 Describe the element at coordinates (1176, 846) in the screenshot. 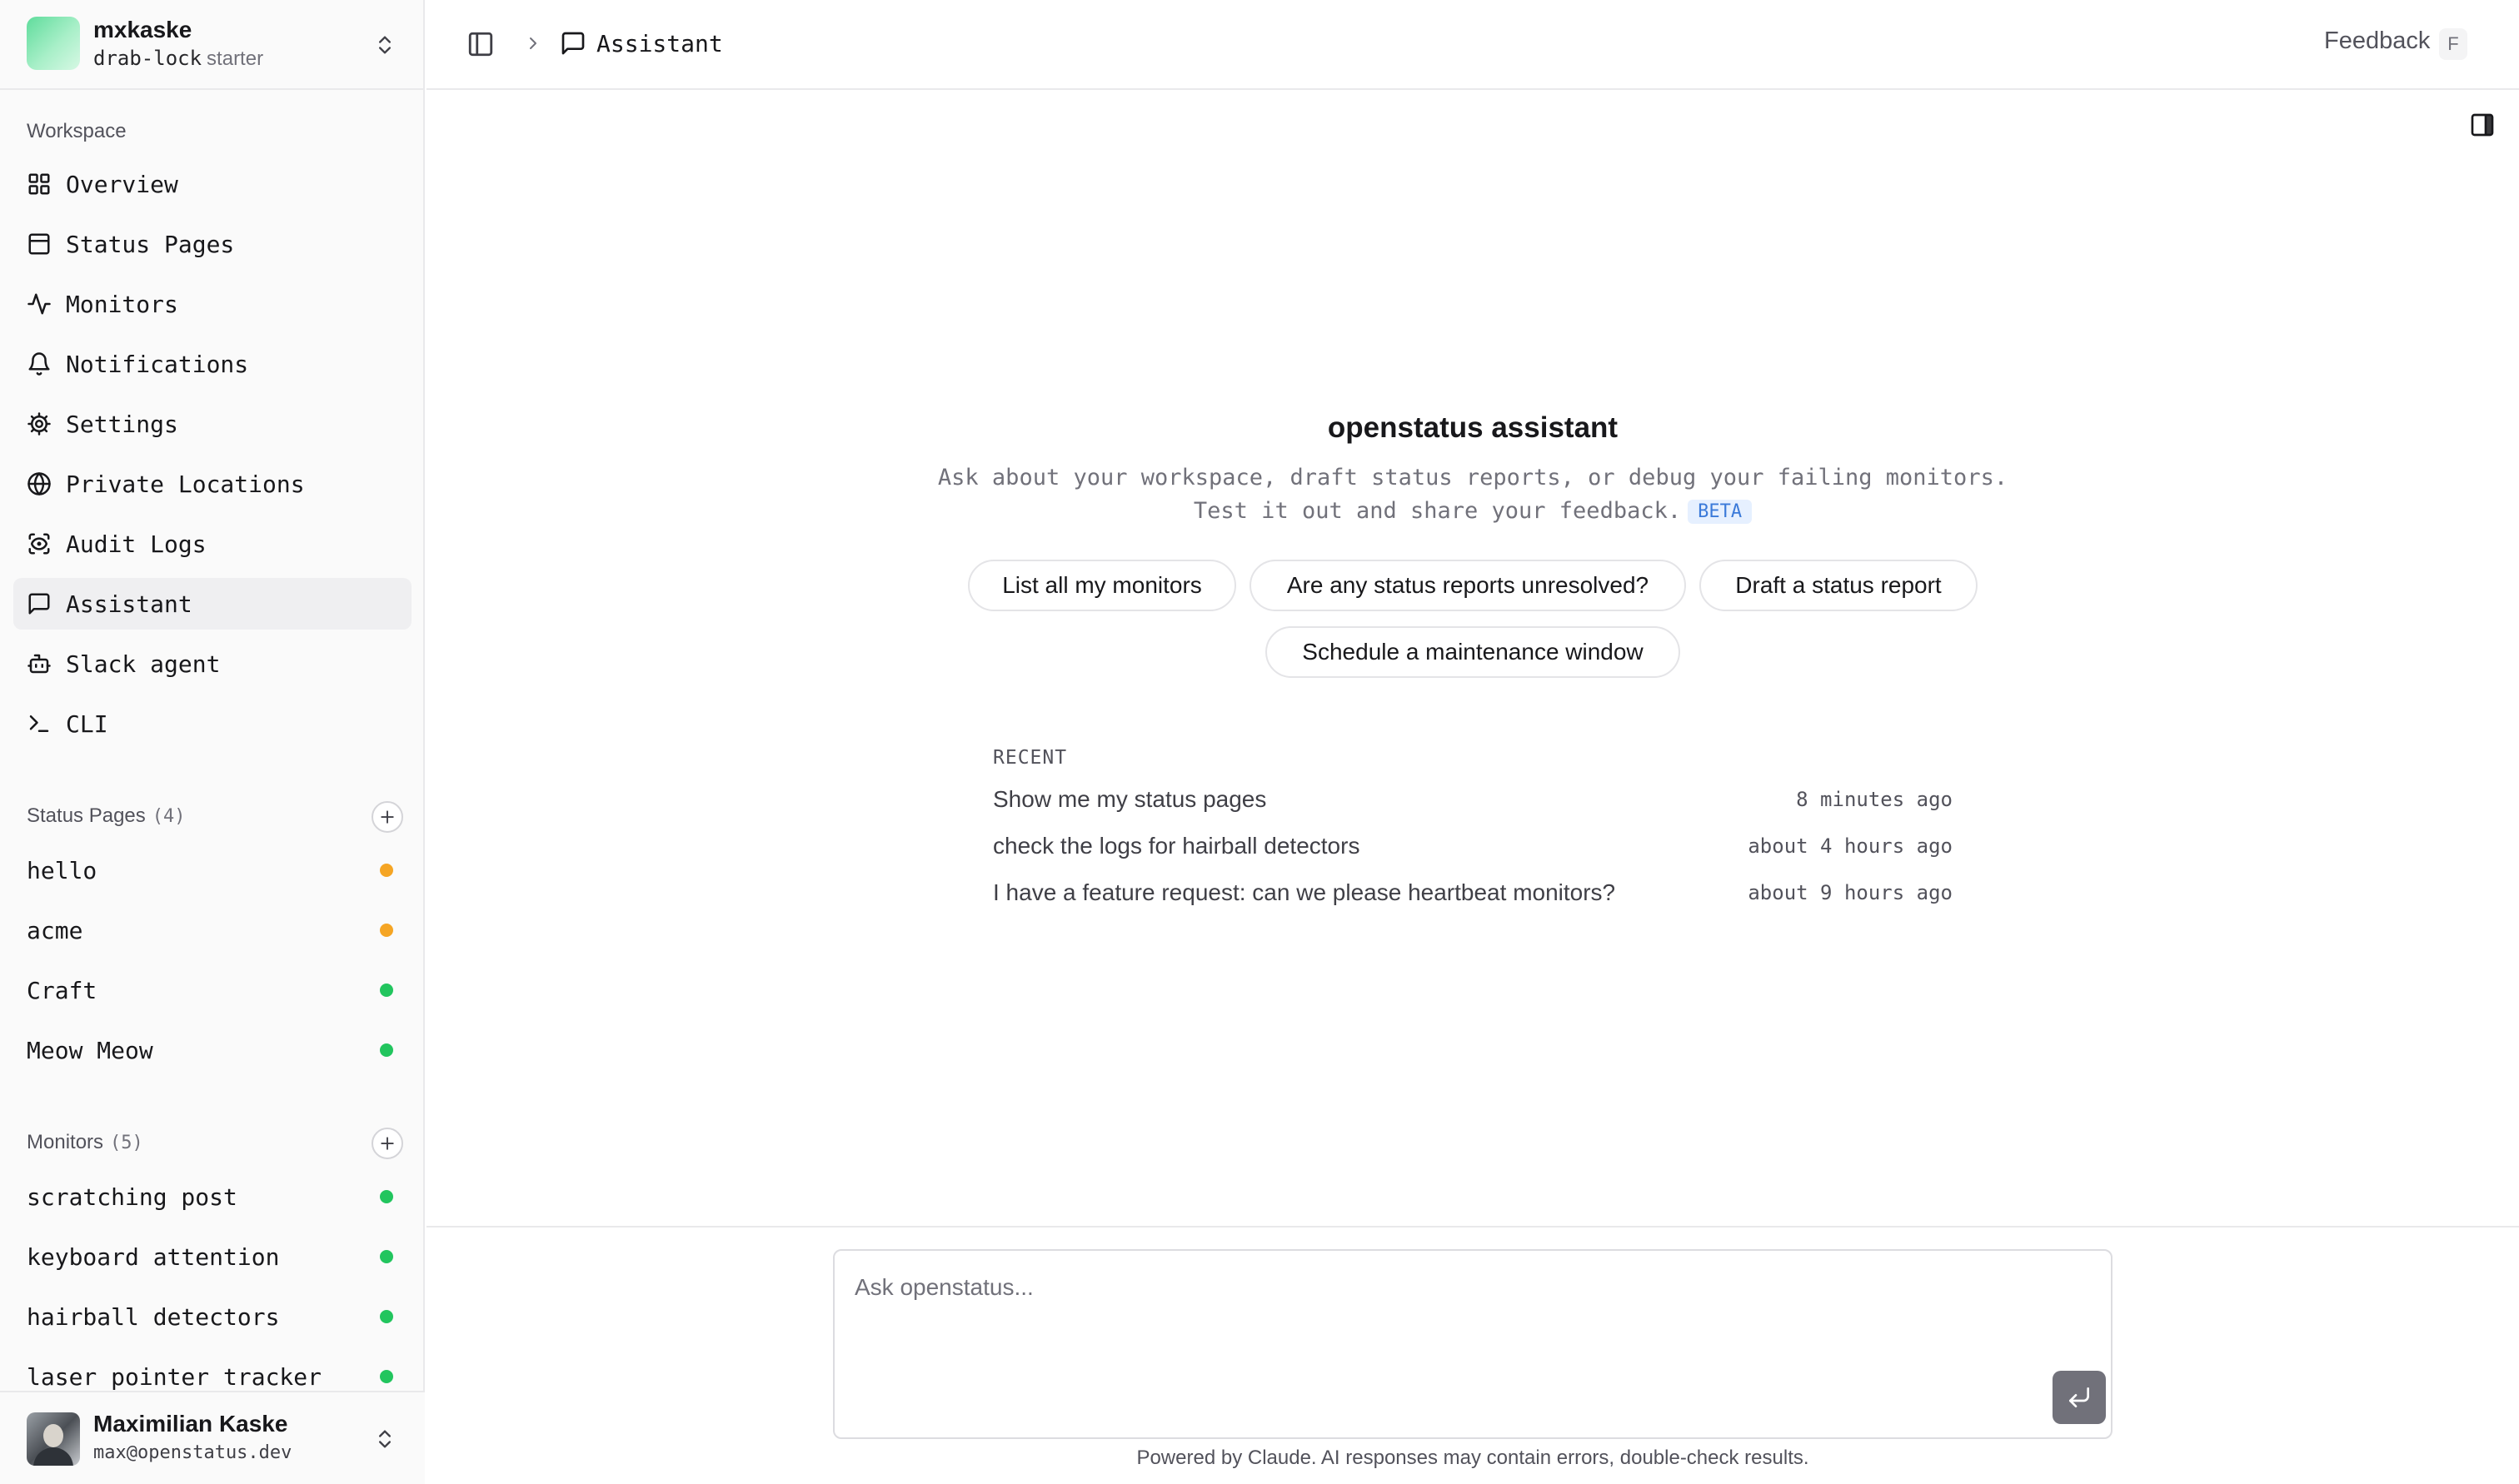

I see `recent-chat-title: check the logs for hairball detectors` at that location.